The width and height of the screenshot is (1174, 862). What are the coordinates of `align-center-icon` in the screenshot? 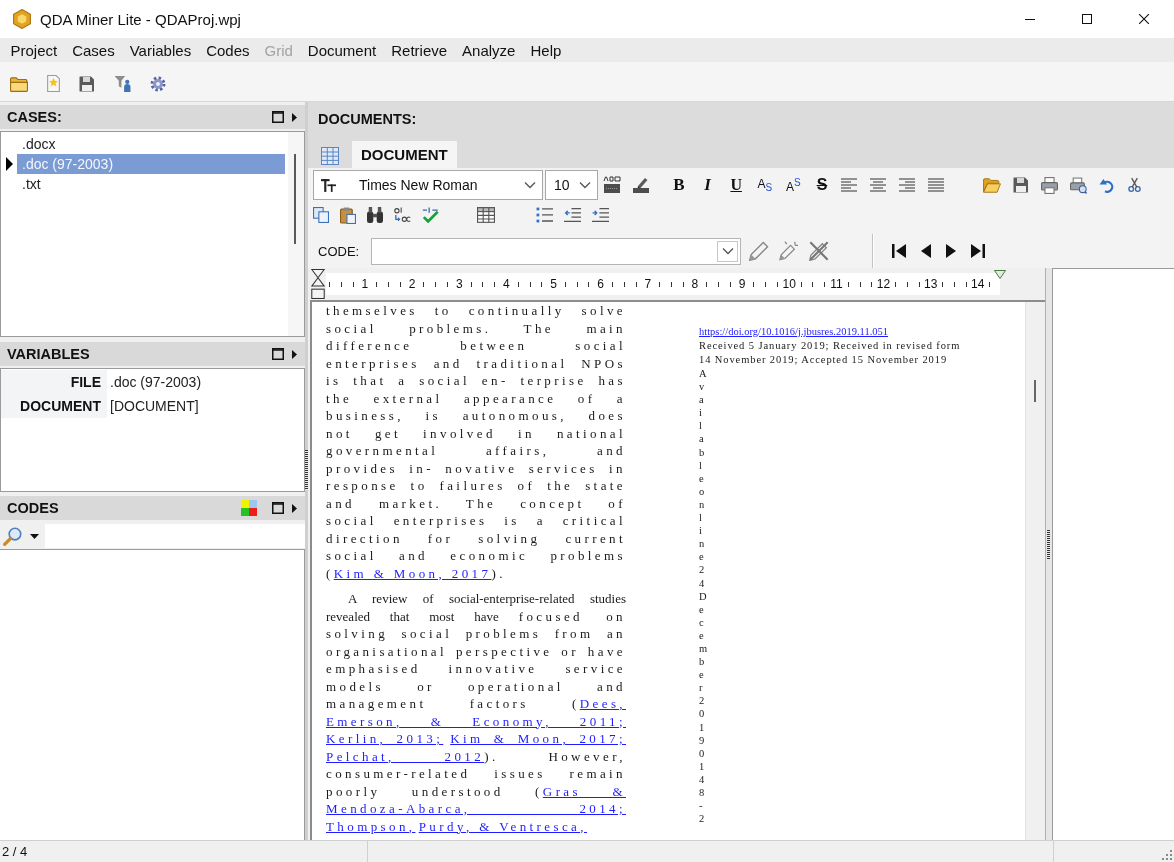 It's located at (877, 185).